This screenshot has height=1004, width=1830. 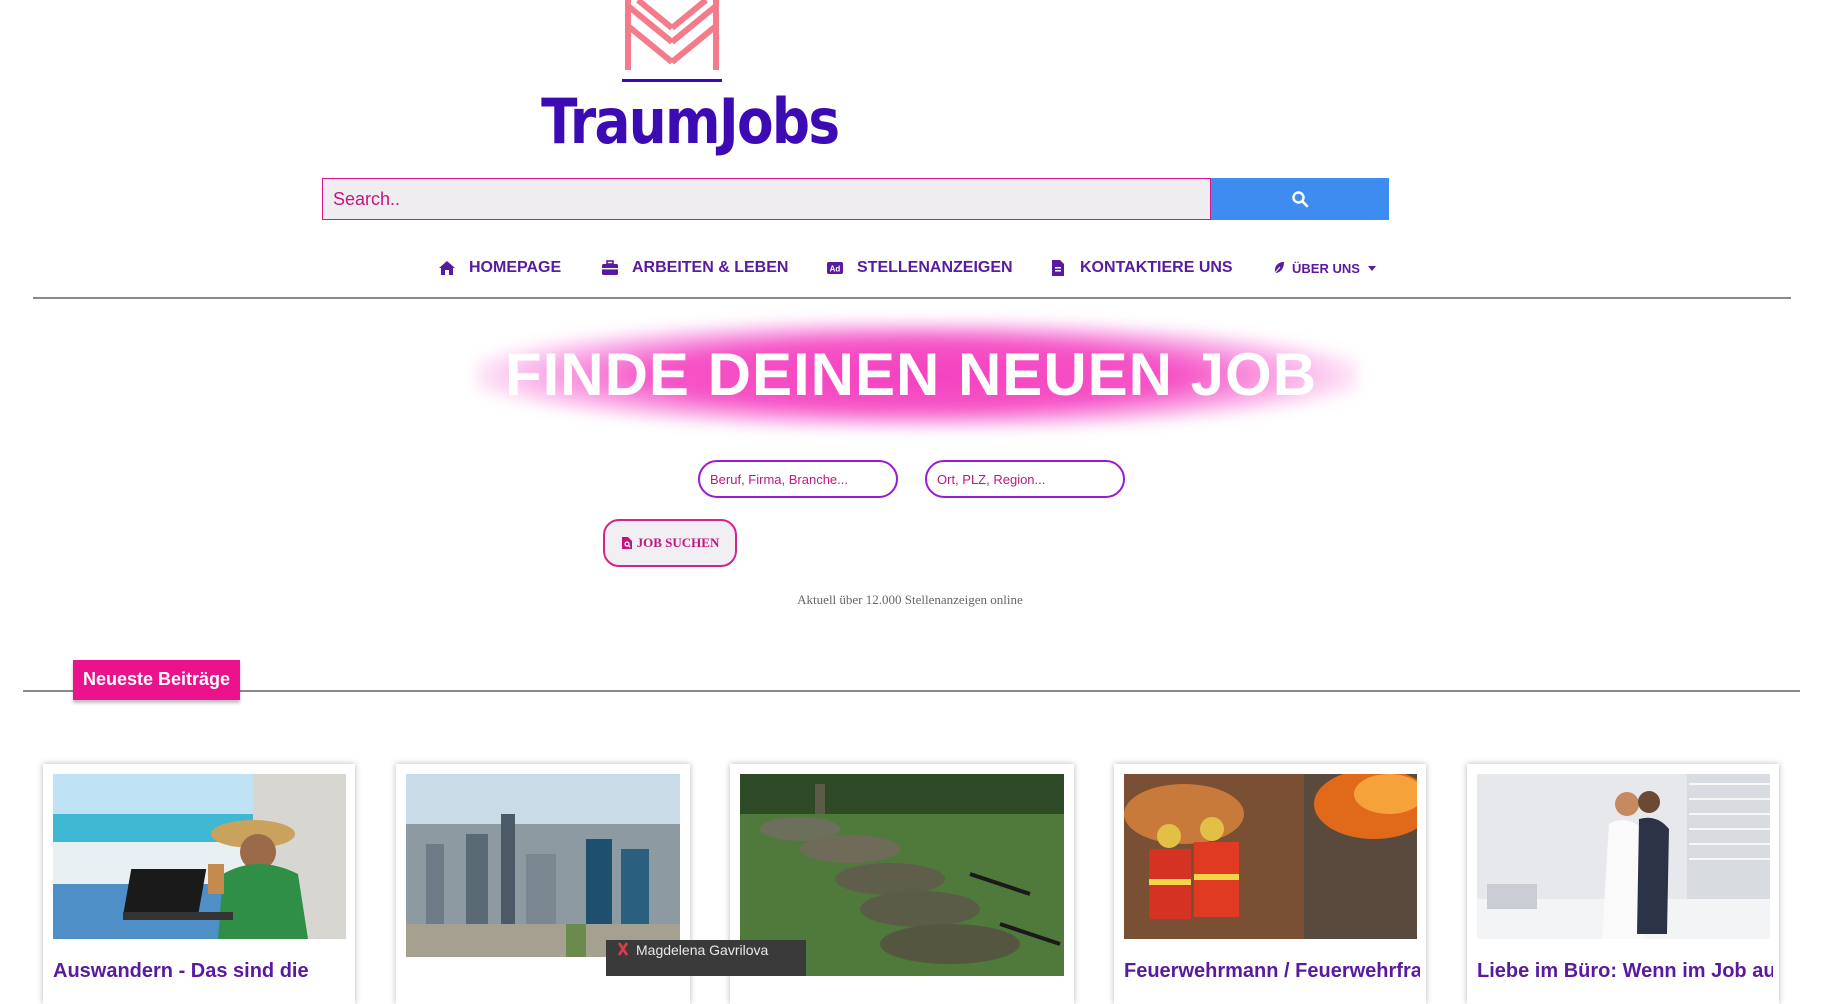 I want to click on post-title: Feuerwehrmann / Feuerwehrfrau, so click(x=1272, y=971).